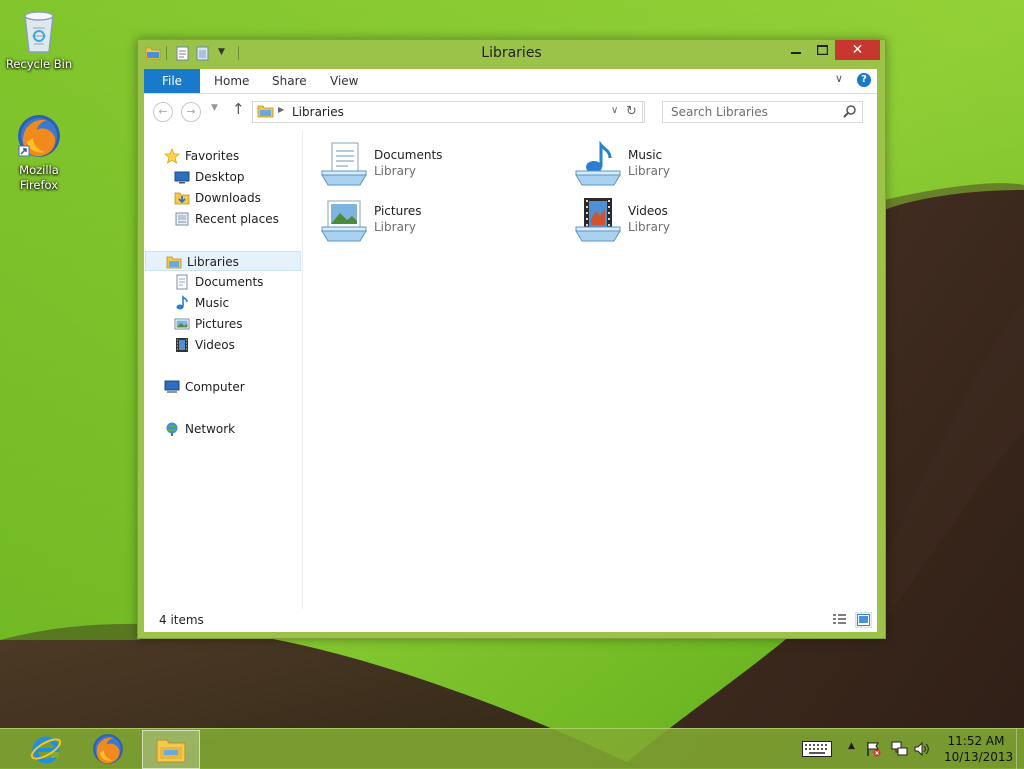  I want to click on search-box: Search Libraries, so click(762, 112).